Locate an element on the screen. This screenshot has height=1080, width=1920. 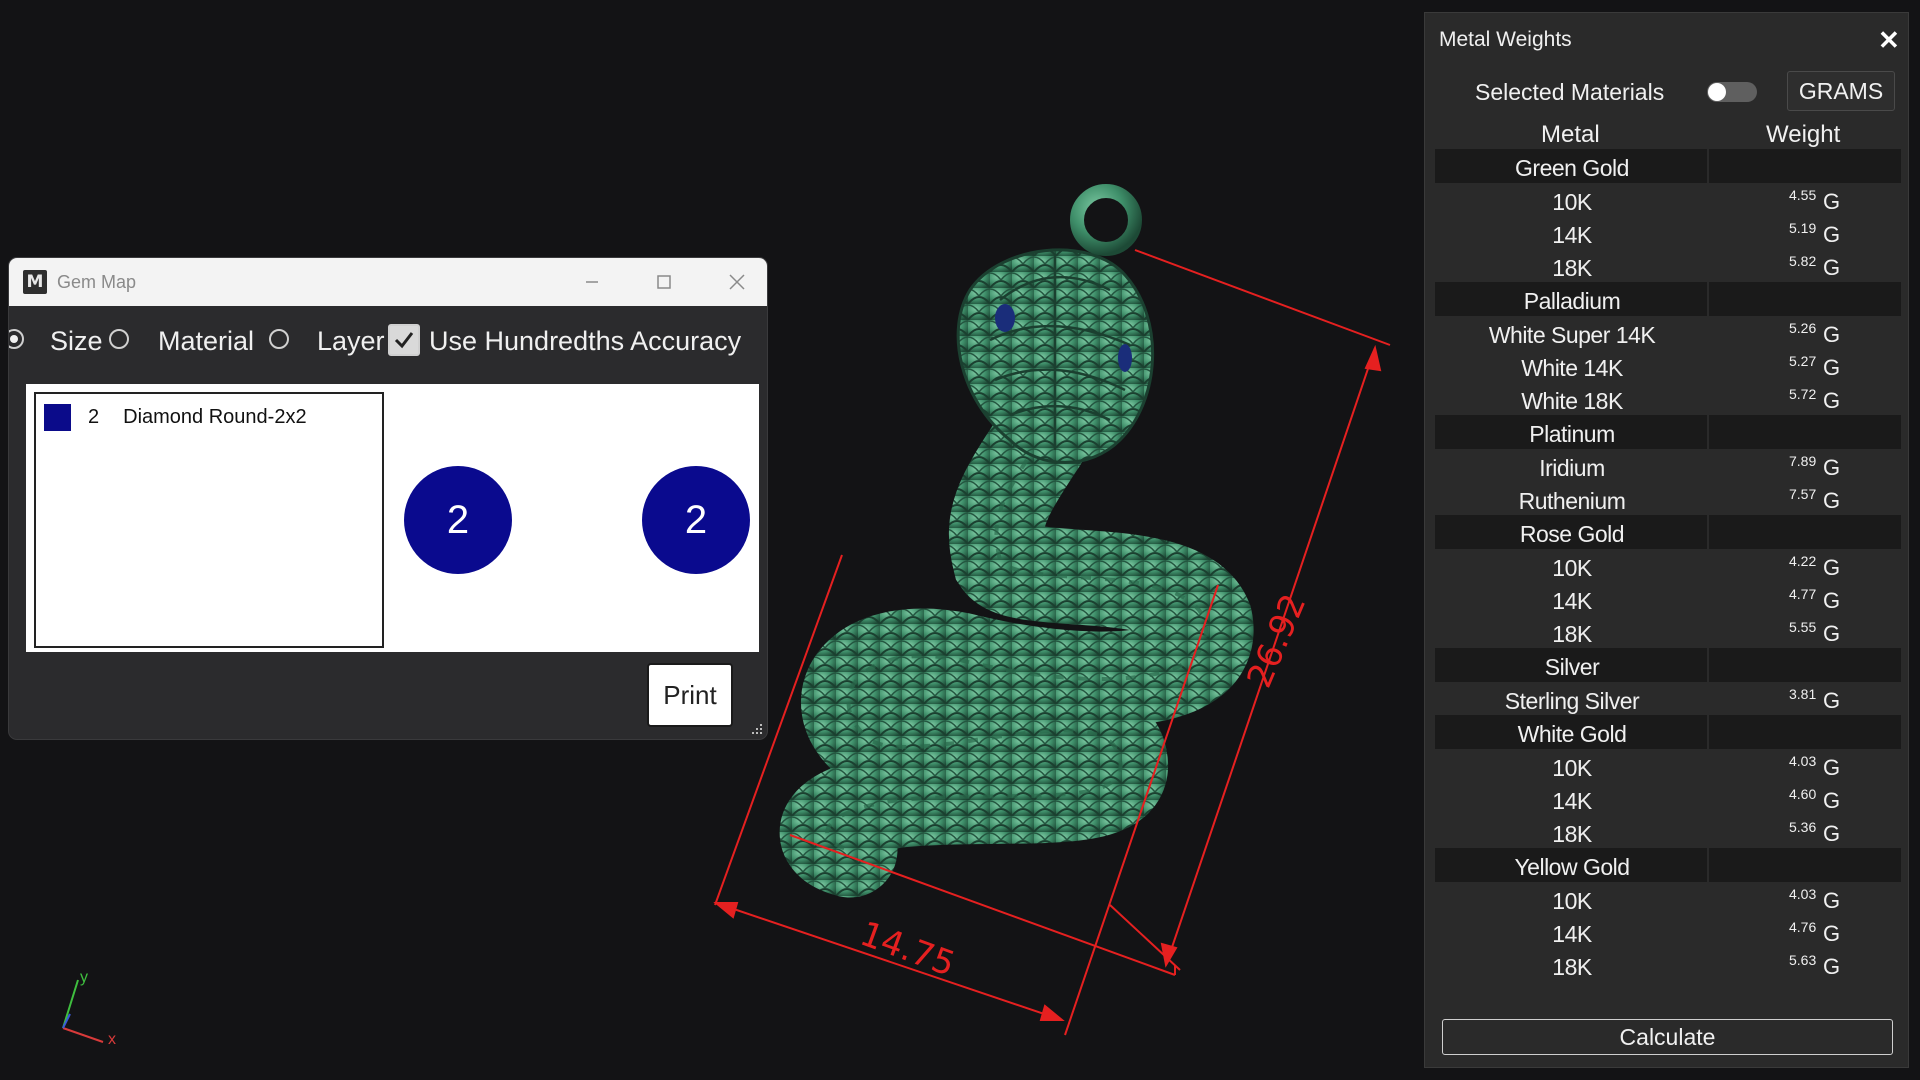
metal-weight-value: 5.55 is located at coordinates (1803, 627).